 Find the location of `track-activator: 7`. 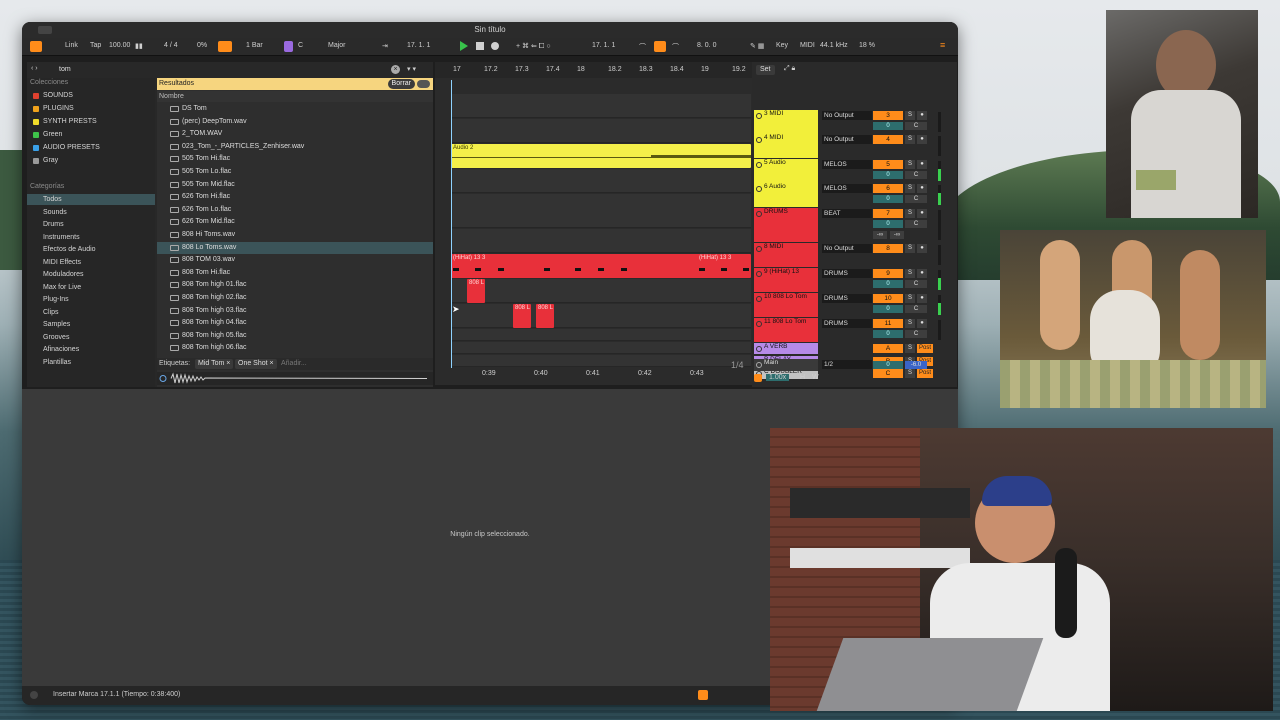

track-activator: 7 is located at coordinates (888, 213).